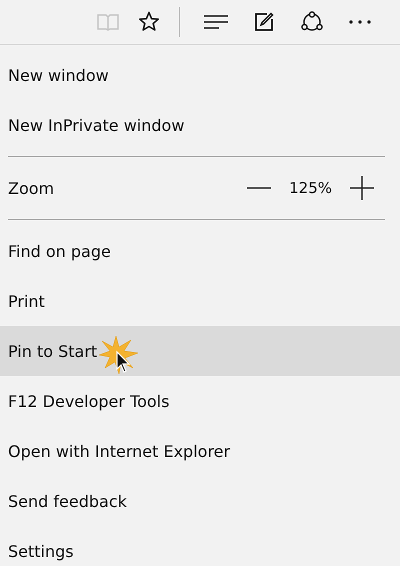  Describe the element at coordinates (200, 251) in the screenshot. I see `menu-item: Find on page` at that location.